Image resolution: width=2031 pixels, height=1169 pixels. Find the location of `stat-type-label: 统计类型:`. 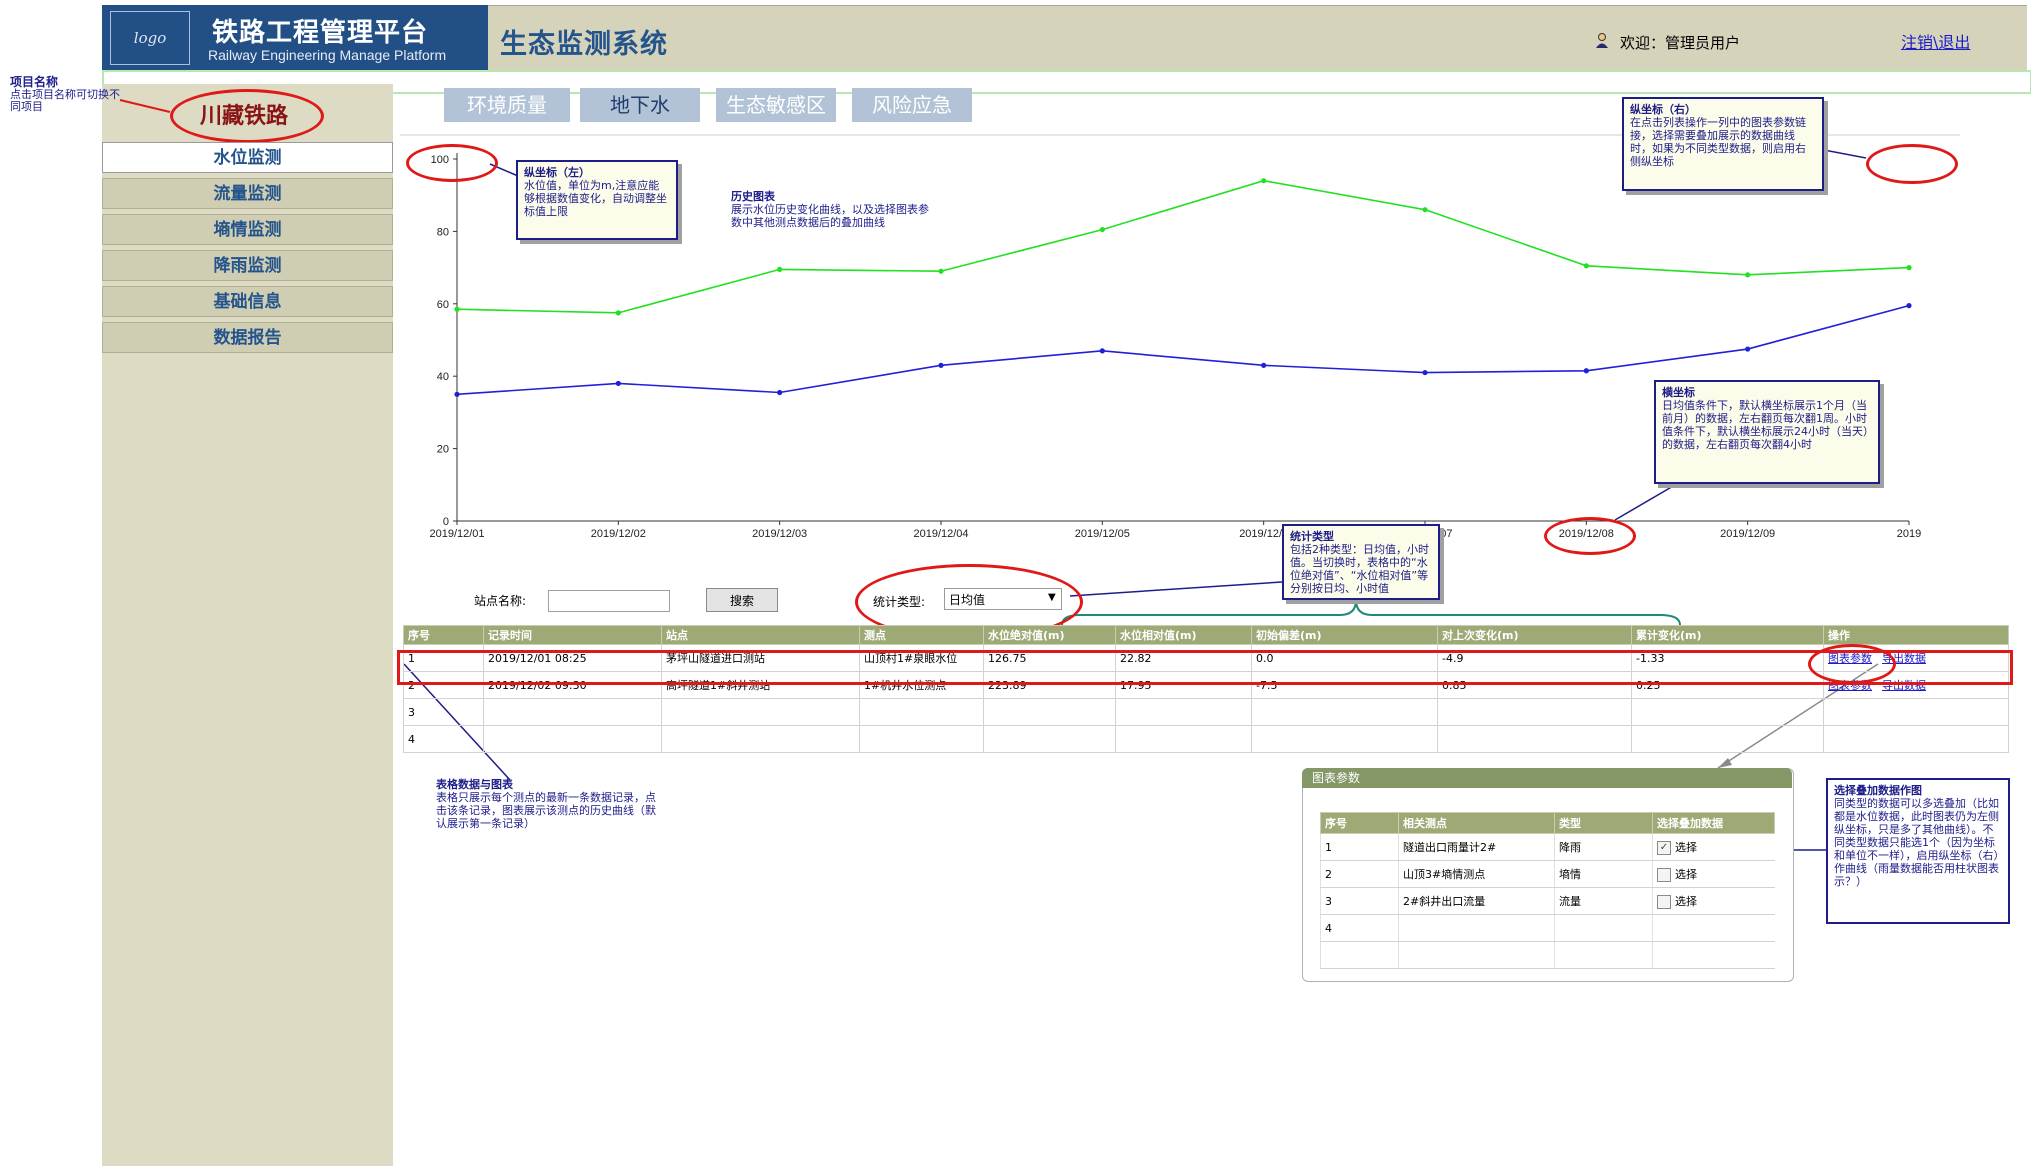

stat-type-label: 统计类型: is located at coordinates (899, 602).